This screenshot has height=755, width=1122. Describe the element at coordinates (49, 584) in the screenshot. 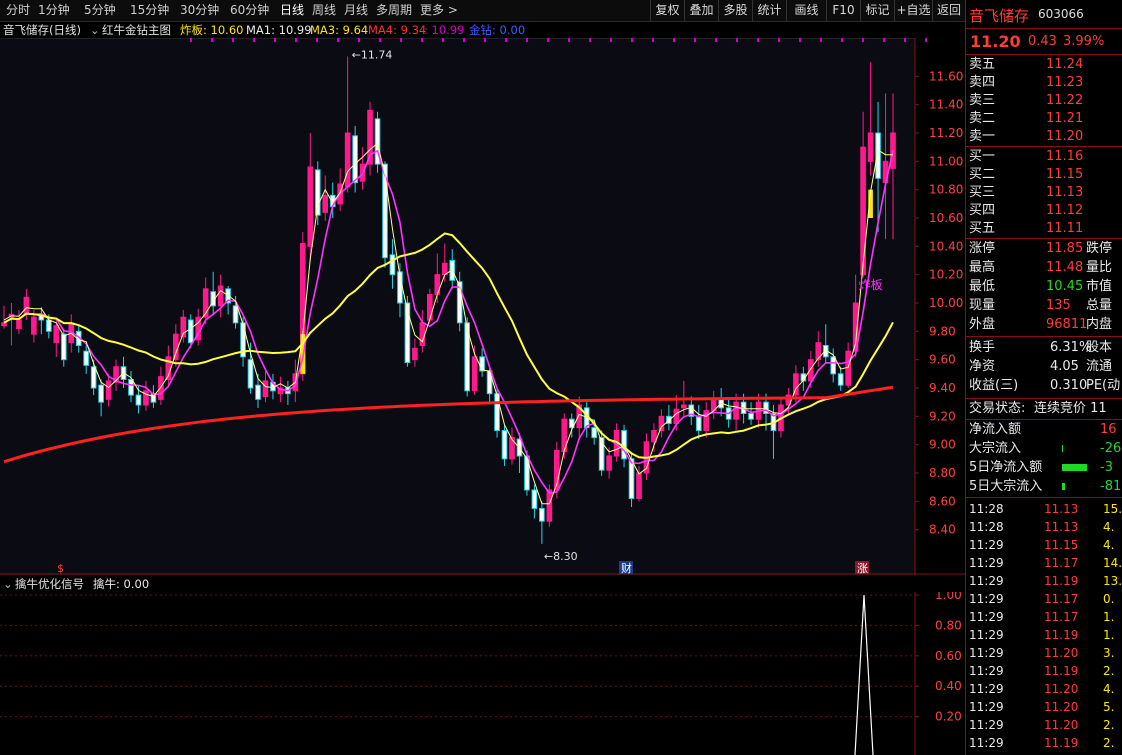

I see `sub-indicator-title: 擒牛优化信号` at that location.